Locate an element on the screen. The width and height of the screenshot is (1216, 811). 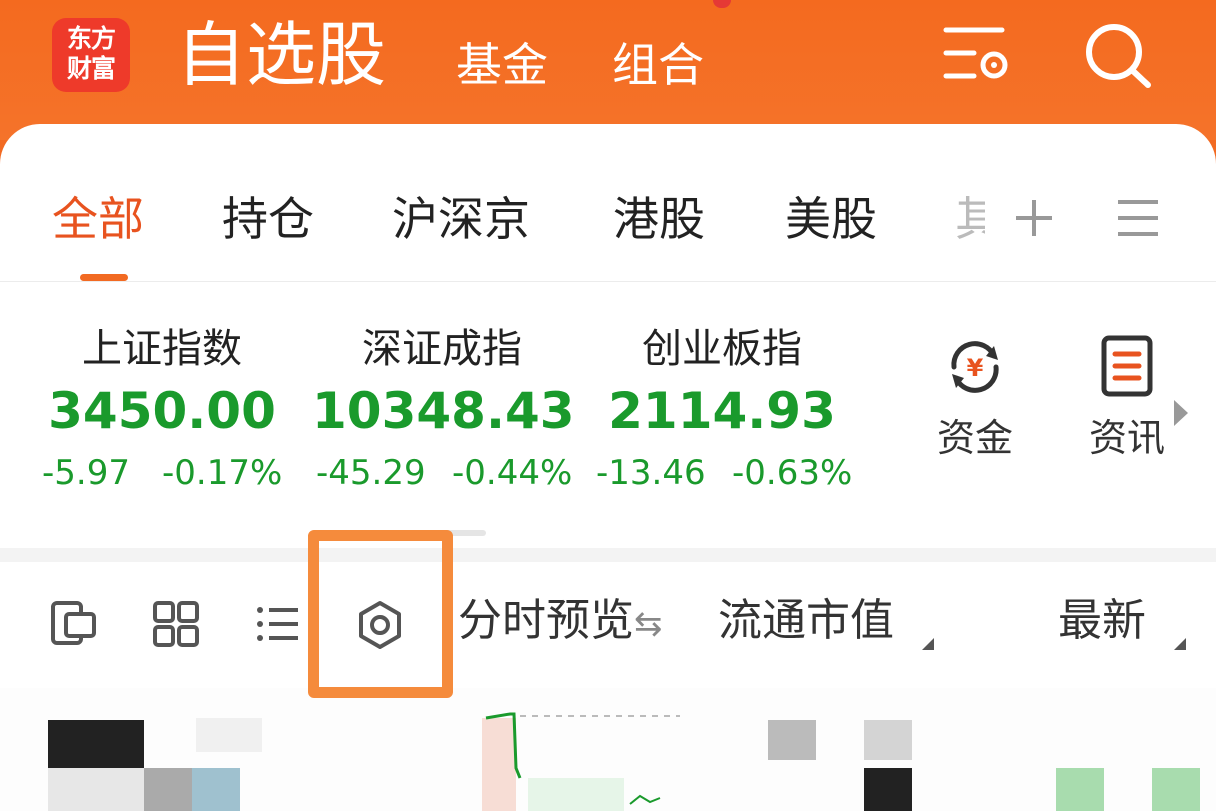
tab-us-stocks: 美股 is located at coordinates (831, 219).